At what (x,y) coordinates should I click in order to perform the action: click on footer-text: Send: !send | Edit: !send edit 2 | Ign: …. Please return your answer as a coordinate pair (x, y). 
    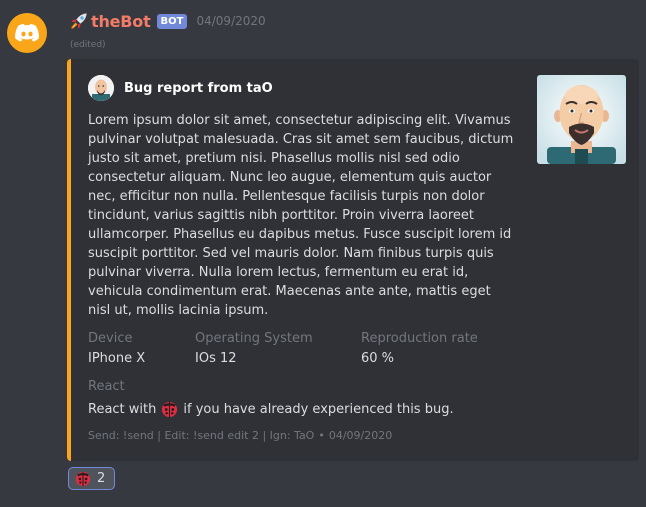
    Looking at the image, I should click on (201, 435).